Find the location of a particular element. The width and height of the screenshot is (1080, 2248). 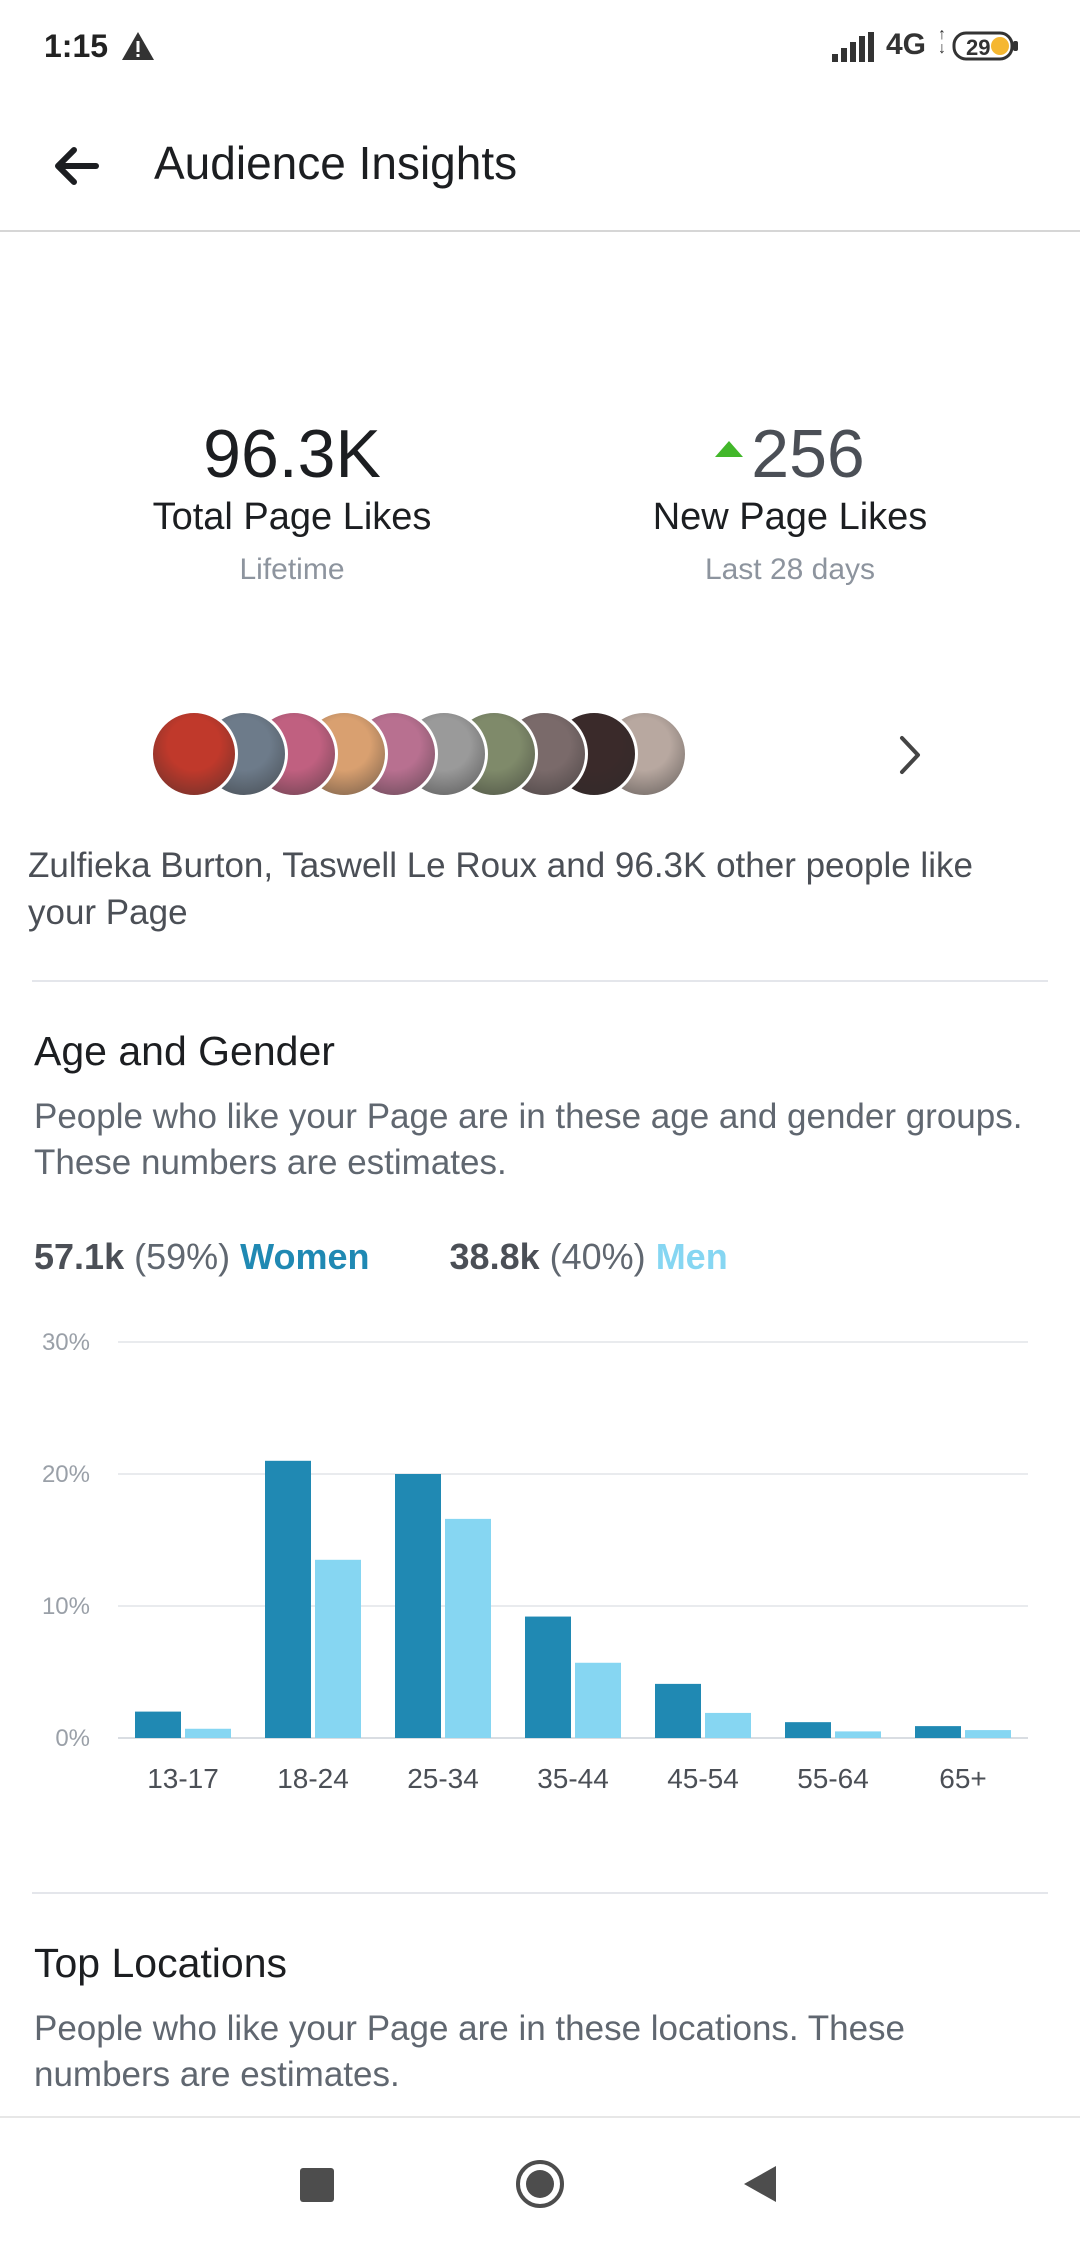

new-likes-value-row: 256 is located at coordinates (790, 454).